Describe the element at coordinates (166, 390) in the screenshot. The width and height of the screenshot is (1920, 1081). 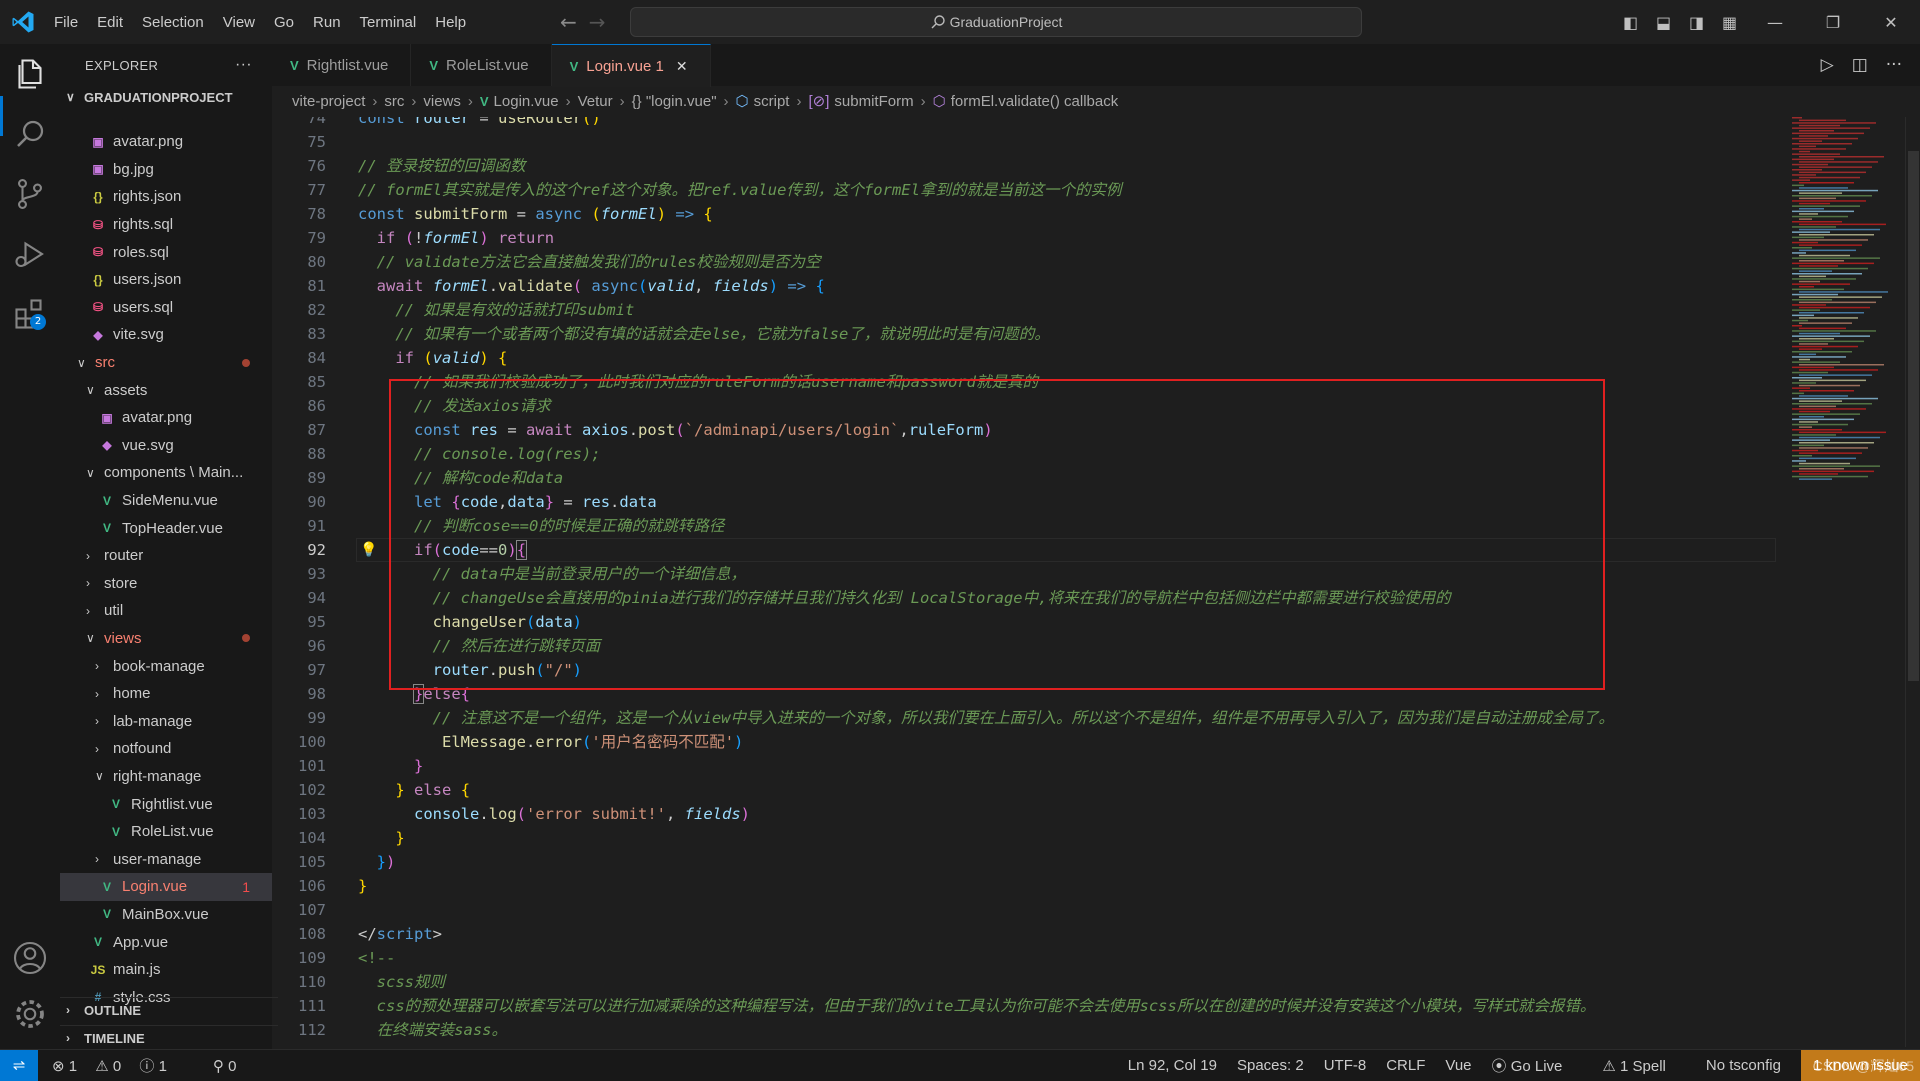
I see `folder-item: ∨ assets` at that location.